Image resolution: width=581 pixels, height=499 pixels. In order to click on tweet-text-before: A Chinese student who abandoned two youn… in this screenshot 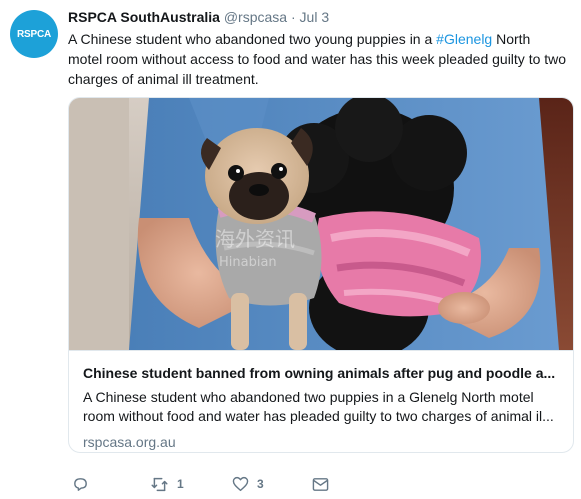, I will do `click(252, 39)`.